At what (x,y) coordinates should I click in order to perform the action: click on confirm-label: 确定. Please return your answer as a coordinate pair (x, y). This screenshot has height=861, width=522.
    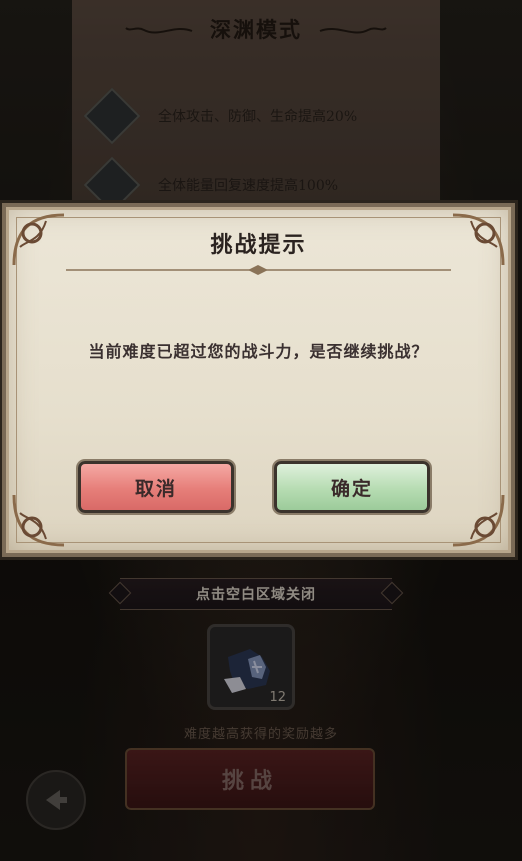
    Looking at the image, I should click on (351, 488).